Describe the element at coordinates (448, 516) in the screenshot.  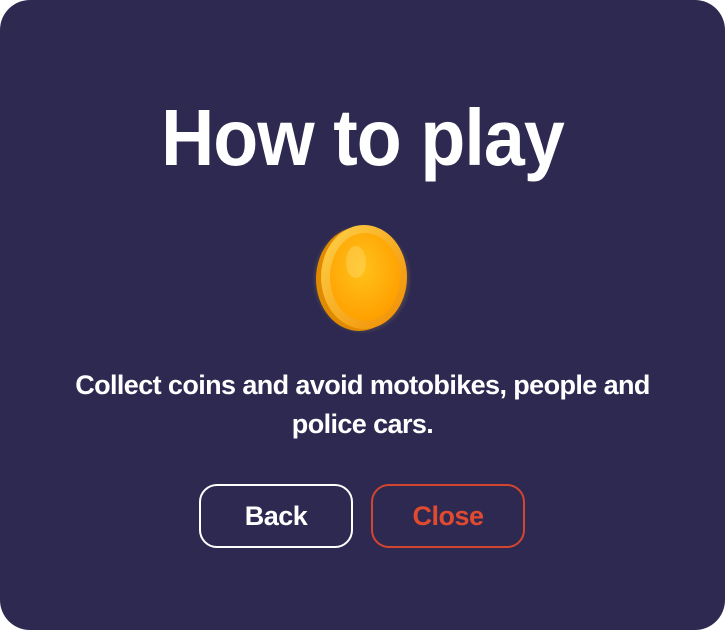
I see `close-button: Close` at that location.